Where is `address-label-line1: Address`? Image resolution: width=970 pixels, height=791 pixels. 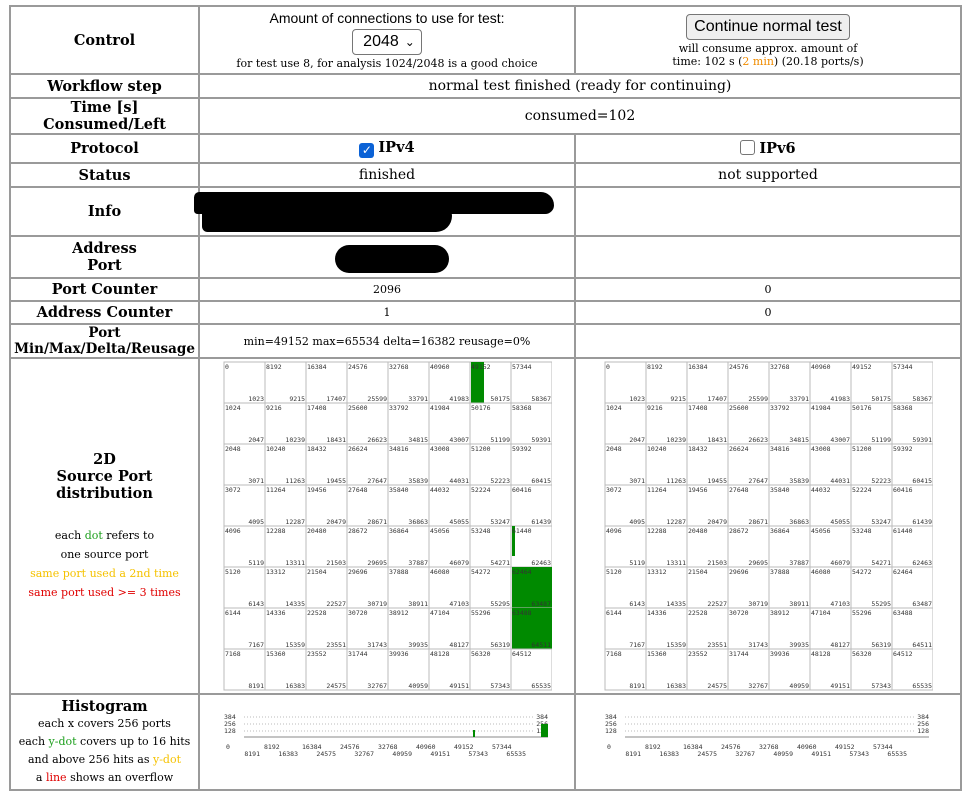 address-label-line1: Address is located at coordinates (104, 248).